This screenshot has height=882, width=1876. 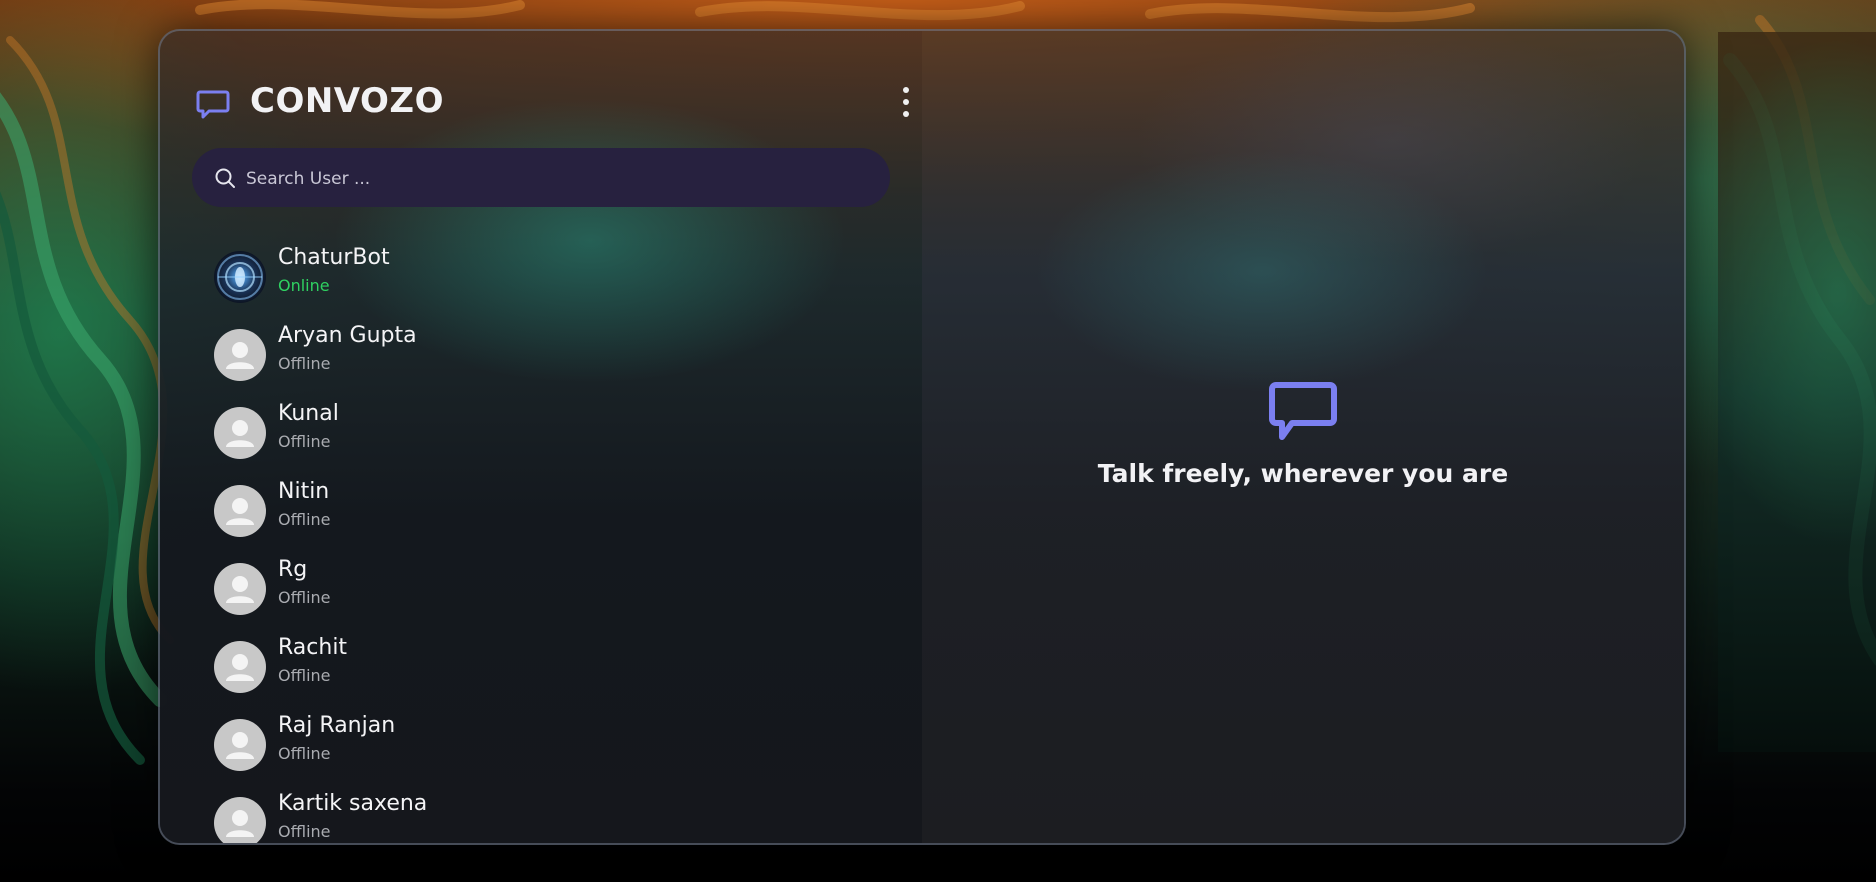 I want to click on bot-avatar-graphic, so click(x=240, y=277).